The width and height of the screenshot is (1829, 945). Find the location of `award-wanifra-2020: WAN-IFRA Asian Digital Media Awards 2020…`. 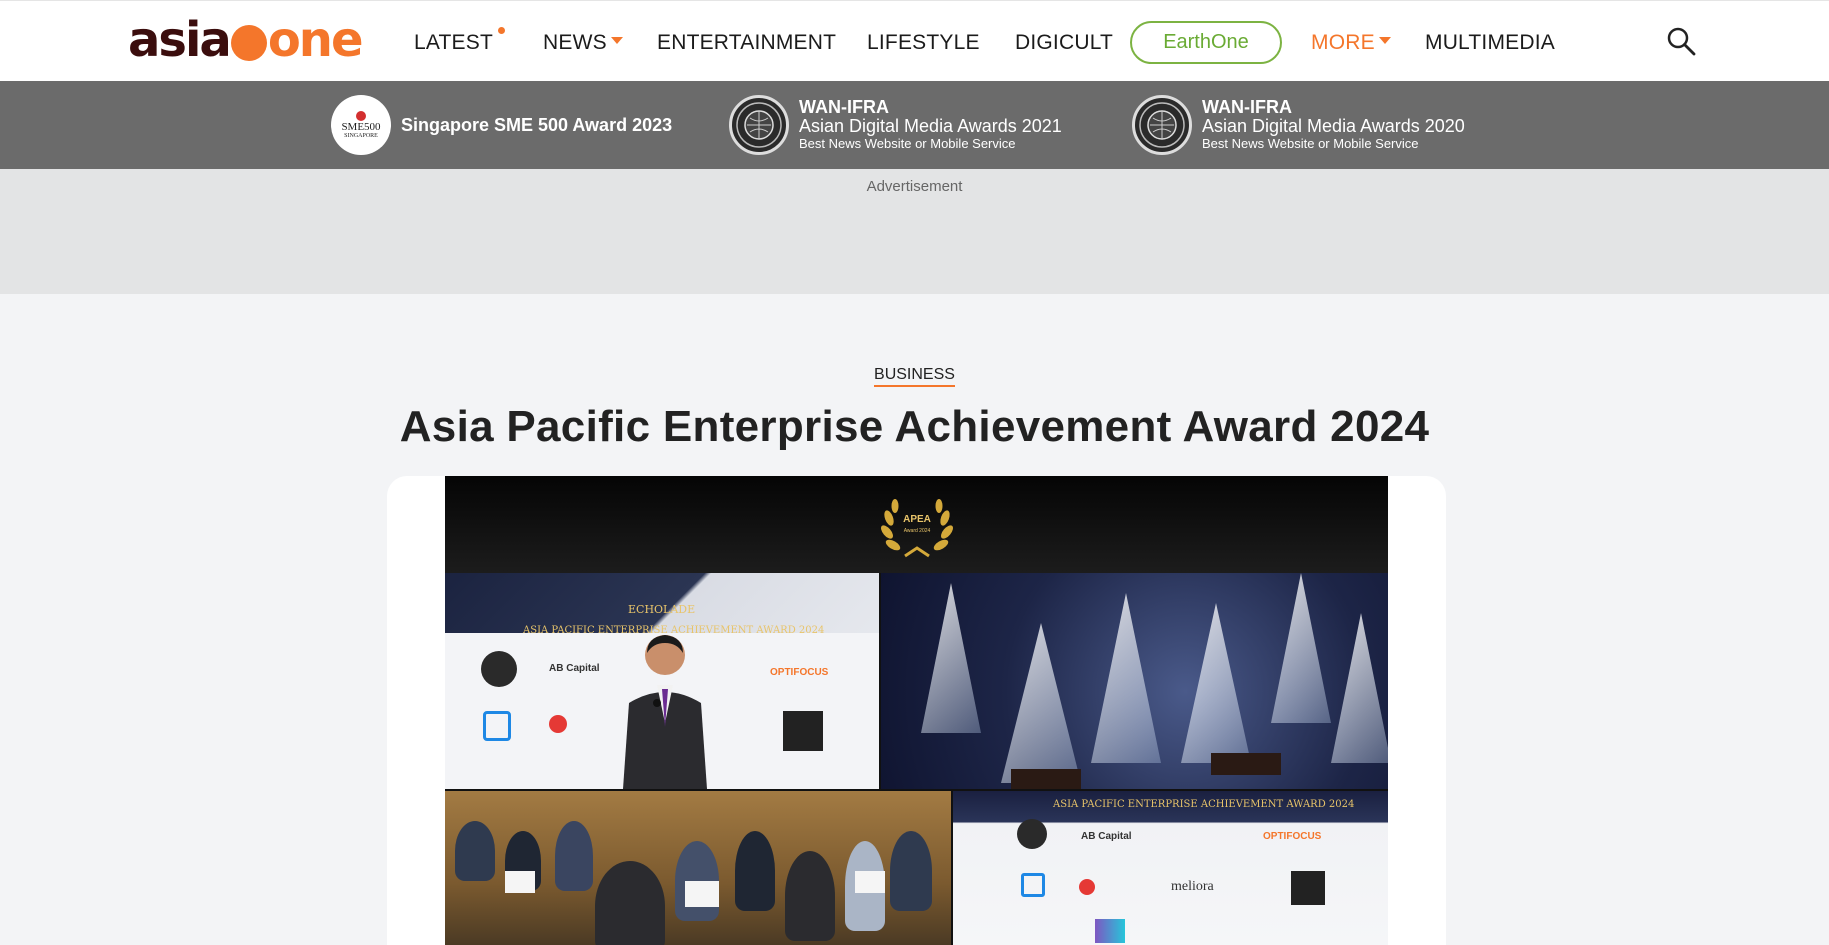

award-wanifra-2020: WAN-IFRA Asian Digital Media Awards 2020… is located at coordinates (1298, 125).